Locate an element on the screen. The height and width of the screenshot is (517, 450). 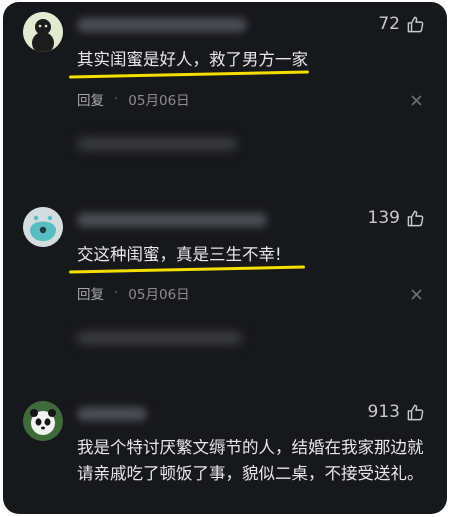
like-count: 72 is located at coordinates (389, 24).